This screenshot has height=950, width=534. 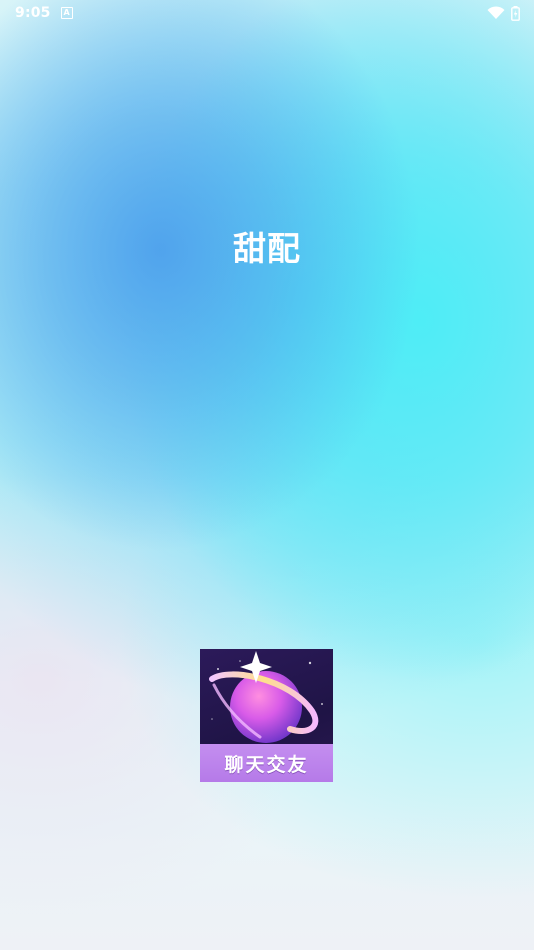 What do you see at coordinates (33, 13) in the screenshot?
I see `status-time: 9:05` at bounding box center [33, 13].